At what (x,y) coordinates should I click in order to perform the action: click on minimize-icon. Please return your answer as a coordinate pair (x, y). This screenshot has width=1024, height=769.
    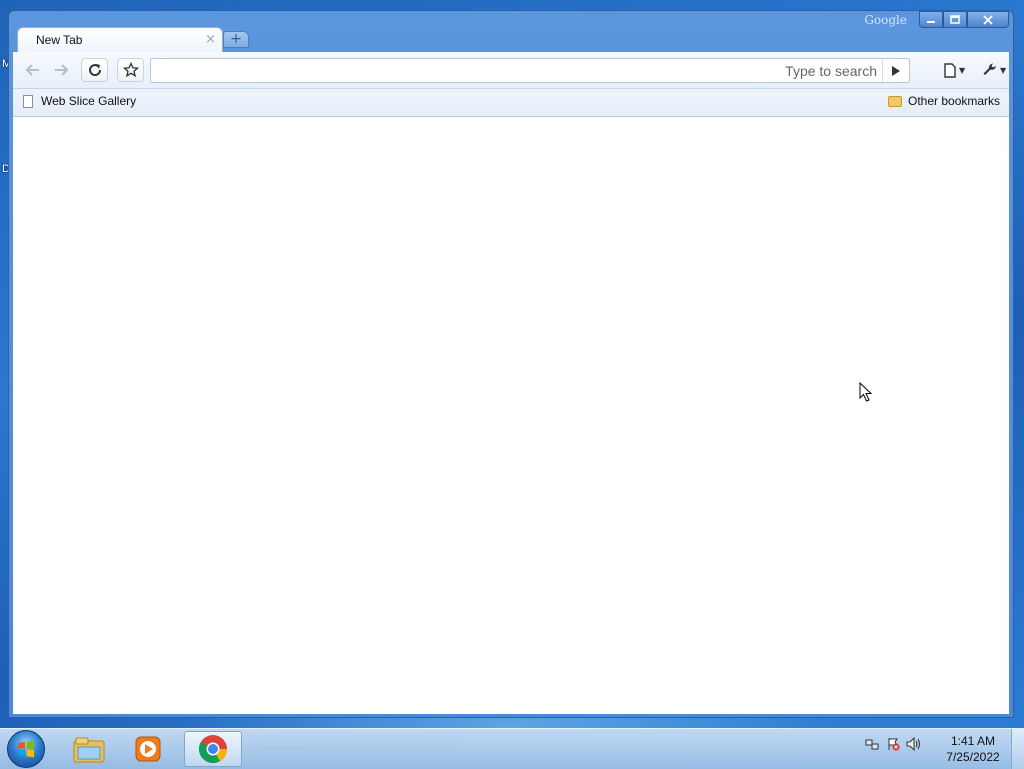
    Looking at the image, I should click on (931, 21).